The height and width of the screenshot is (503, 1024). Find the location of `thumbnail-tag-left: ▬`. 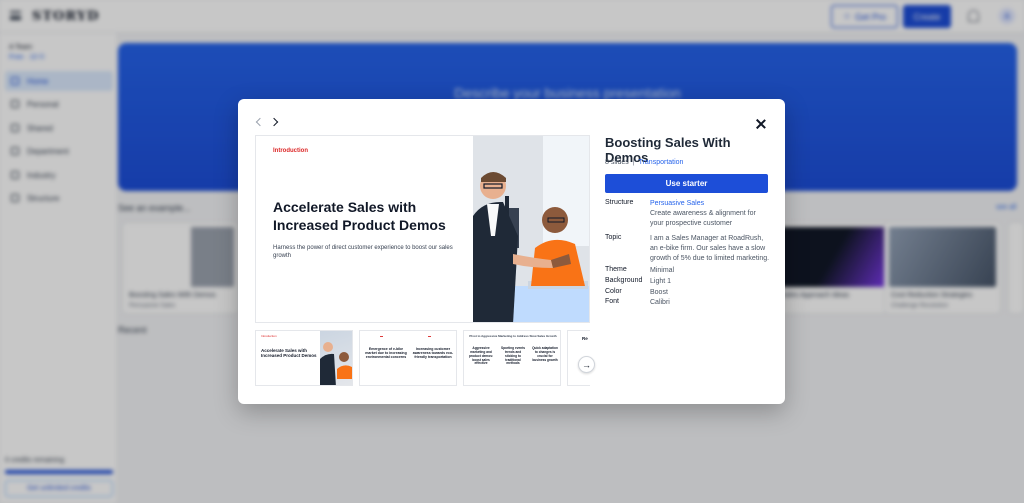

thumbnail-tag-left: ▬ is located at coordinates (381, 336).